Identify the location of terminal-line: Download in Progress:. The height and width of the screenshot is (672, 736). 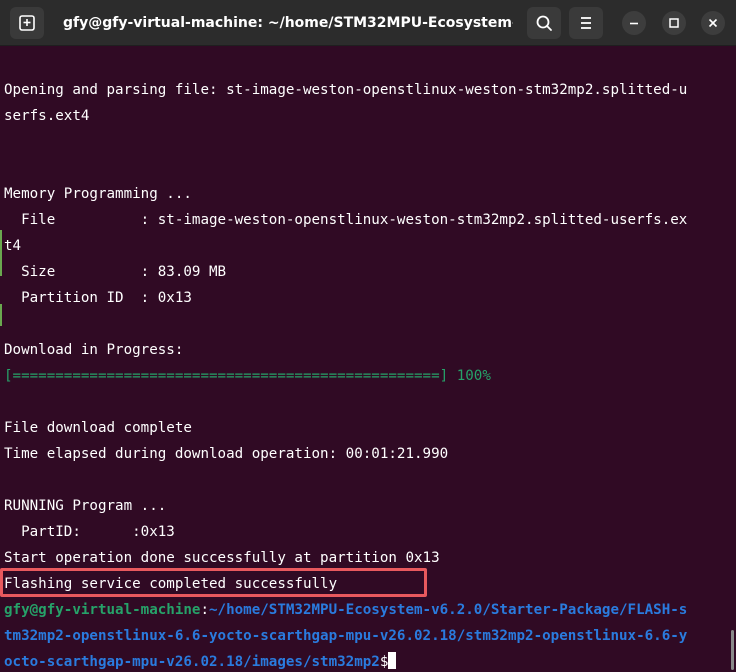
(94, 350).